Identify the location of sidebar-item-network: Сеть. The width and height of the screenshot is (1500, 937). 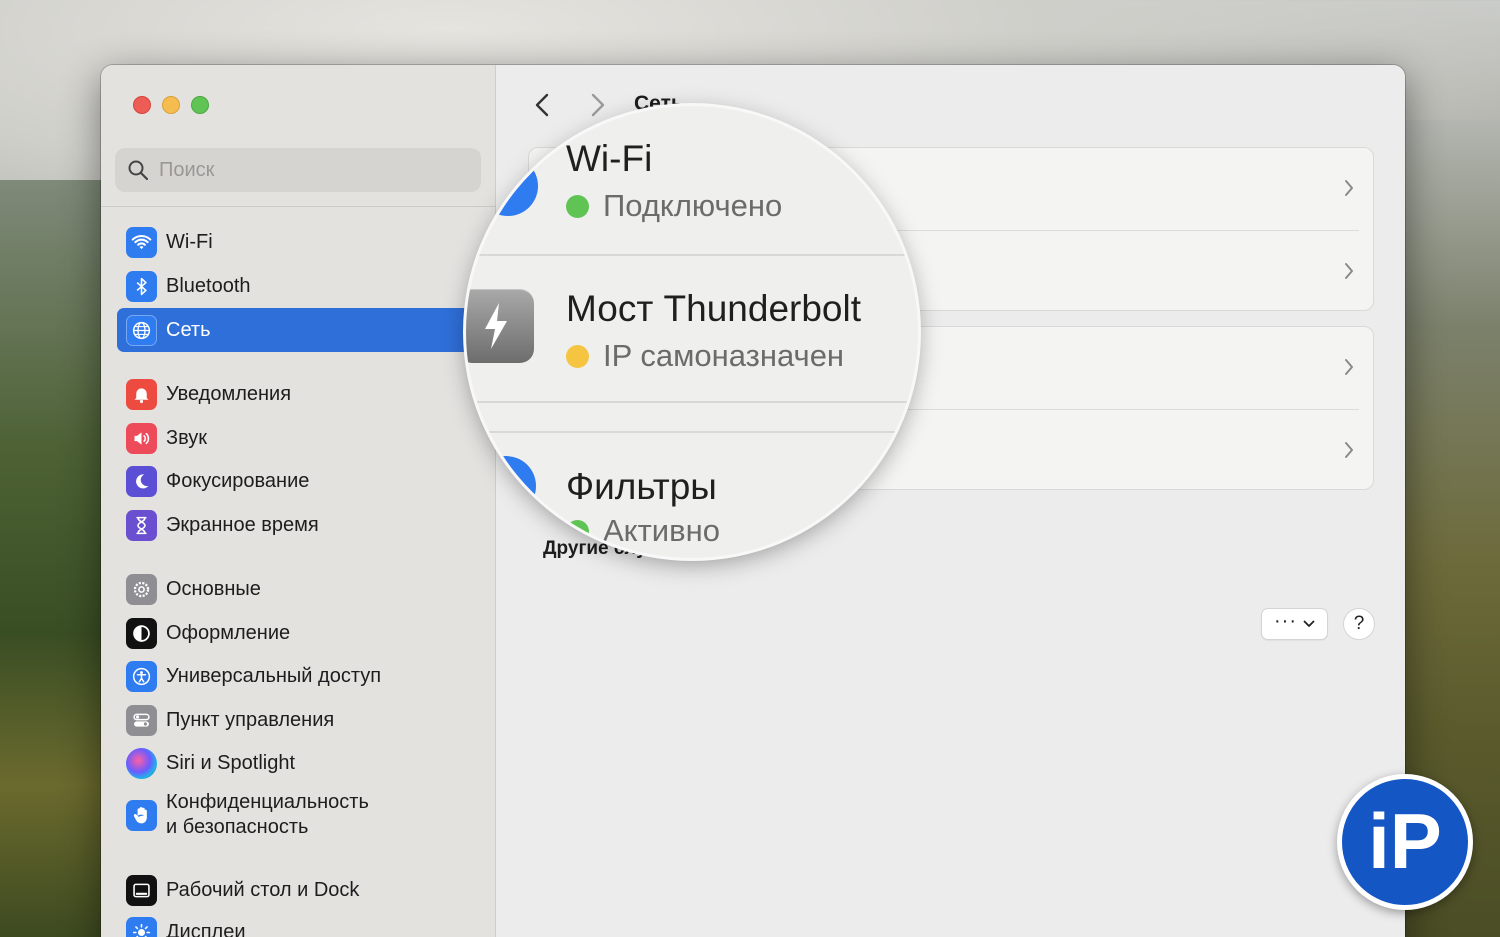
(298, 330).